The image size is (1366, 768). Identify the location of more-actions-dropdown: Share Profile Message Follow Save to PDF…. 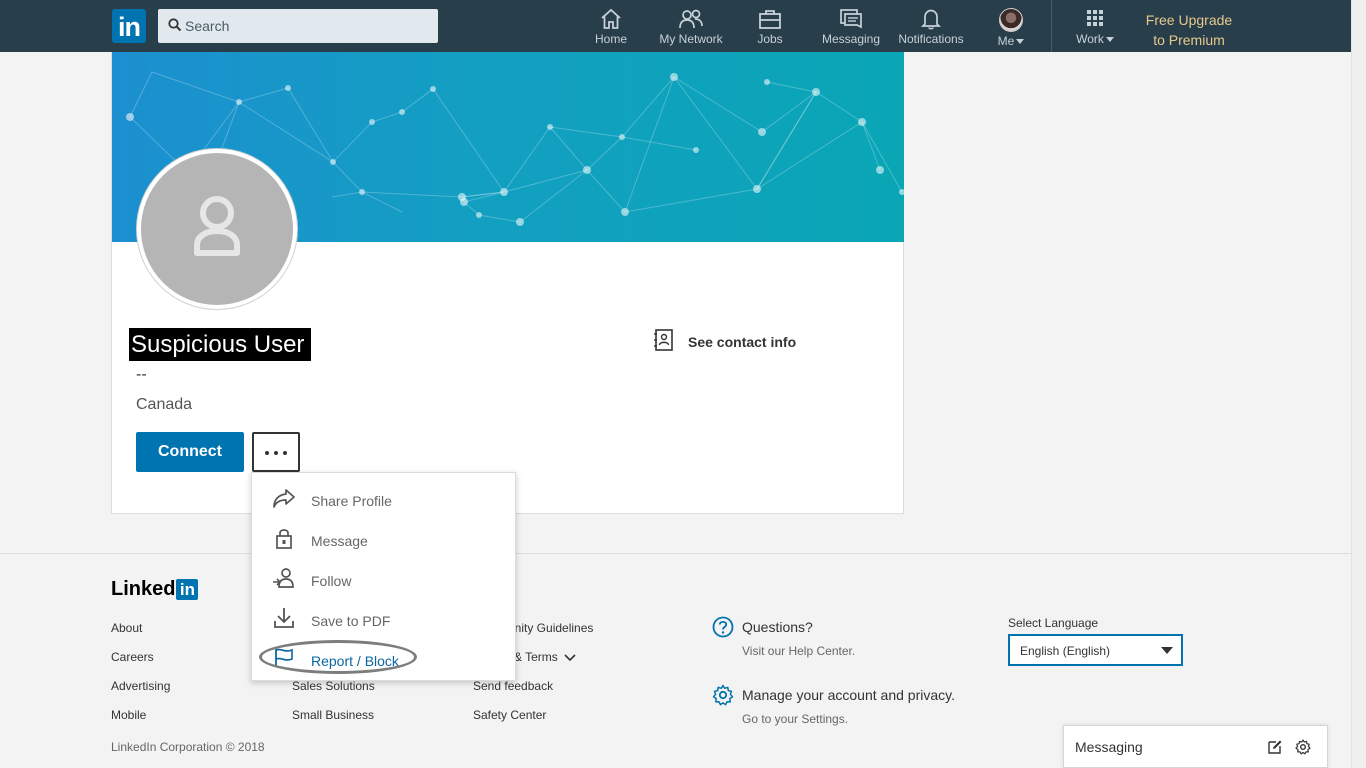
(383, 576).